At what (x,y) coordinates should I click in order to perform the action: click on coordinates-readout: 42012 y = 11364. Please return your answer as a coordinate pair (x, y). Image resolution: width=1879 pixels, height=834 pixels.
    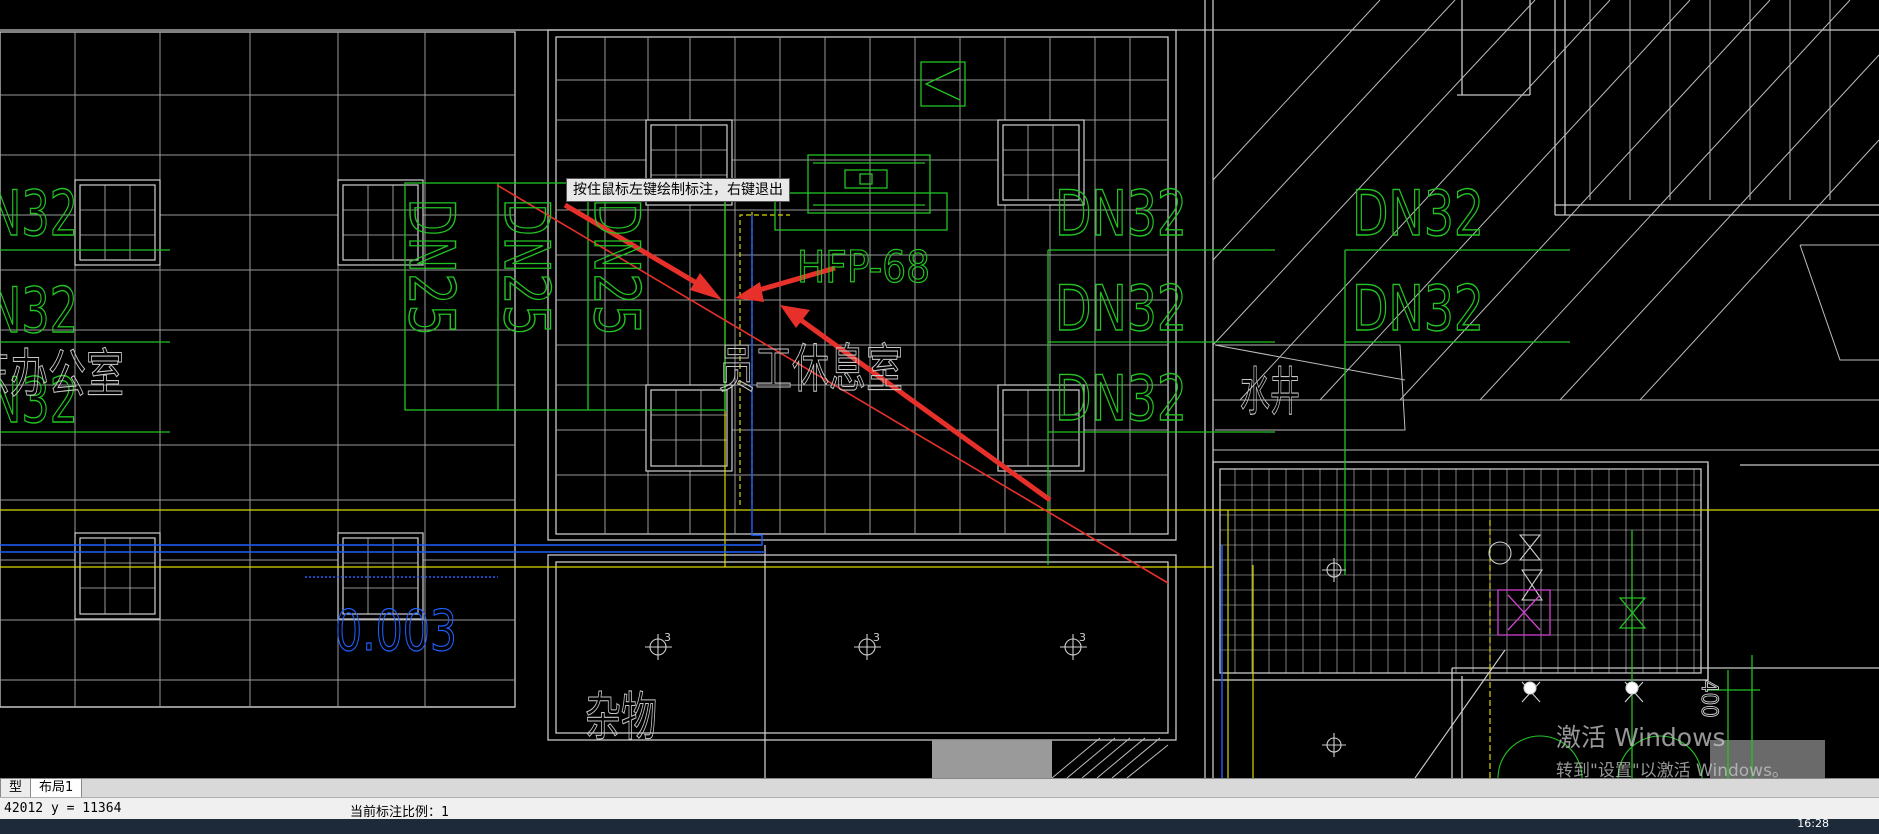
    Looking at the image, I should click on (63, 808).